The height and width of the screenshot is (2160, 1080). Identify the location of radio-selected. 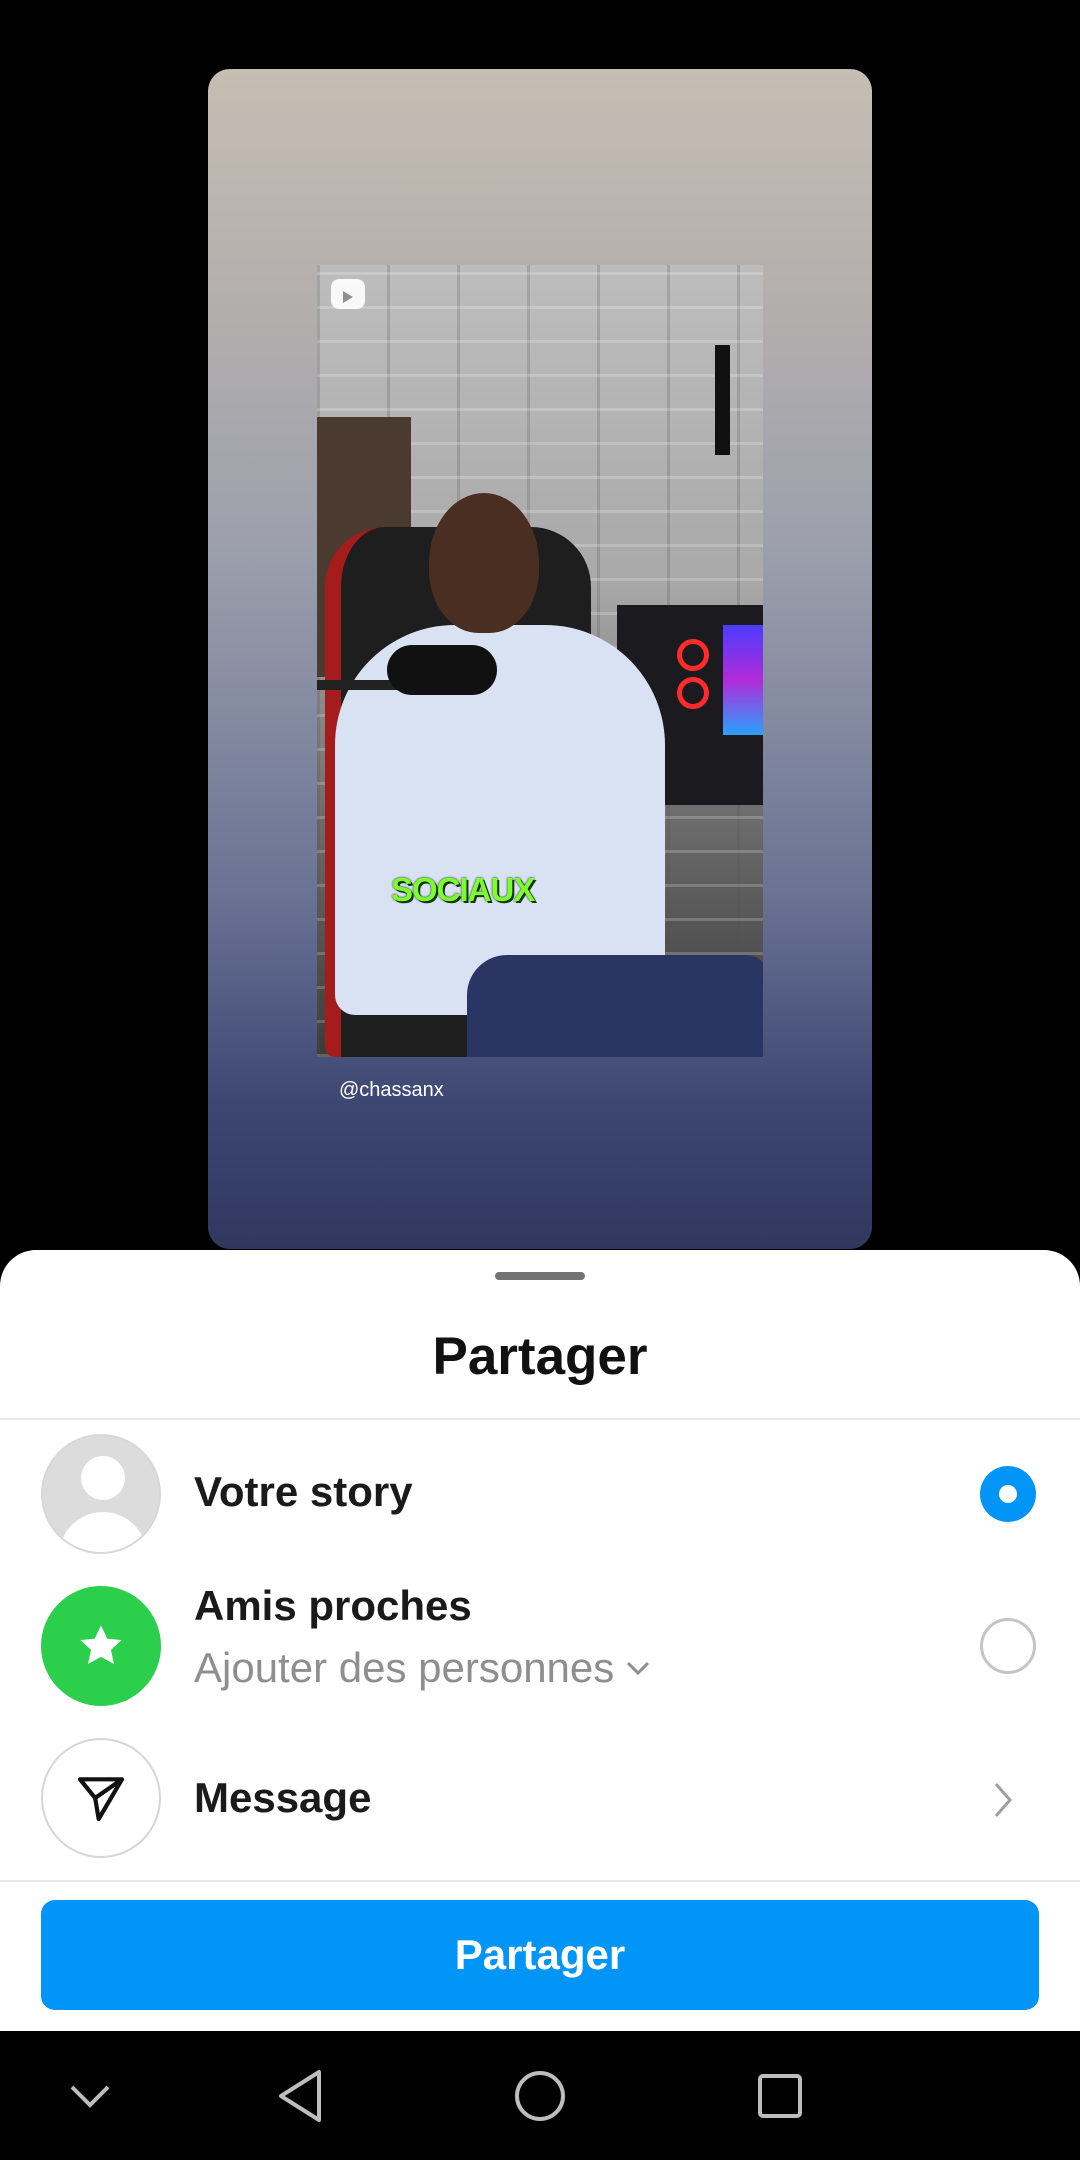
(1008, 1494).